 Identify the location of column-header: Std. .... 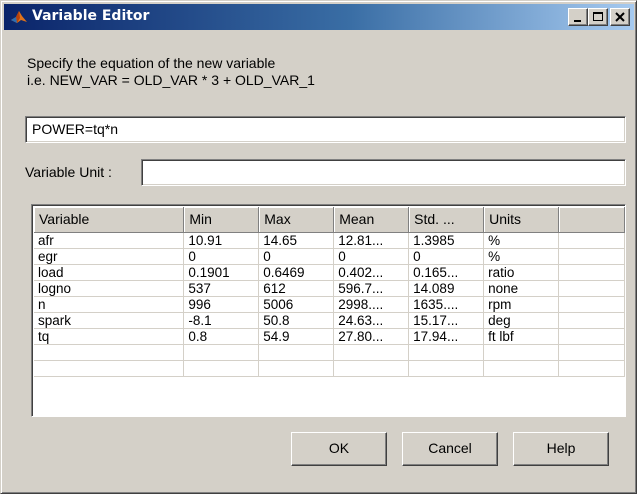
(446, 220).